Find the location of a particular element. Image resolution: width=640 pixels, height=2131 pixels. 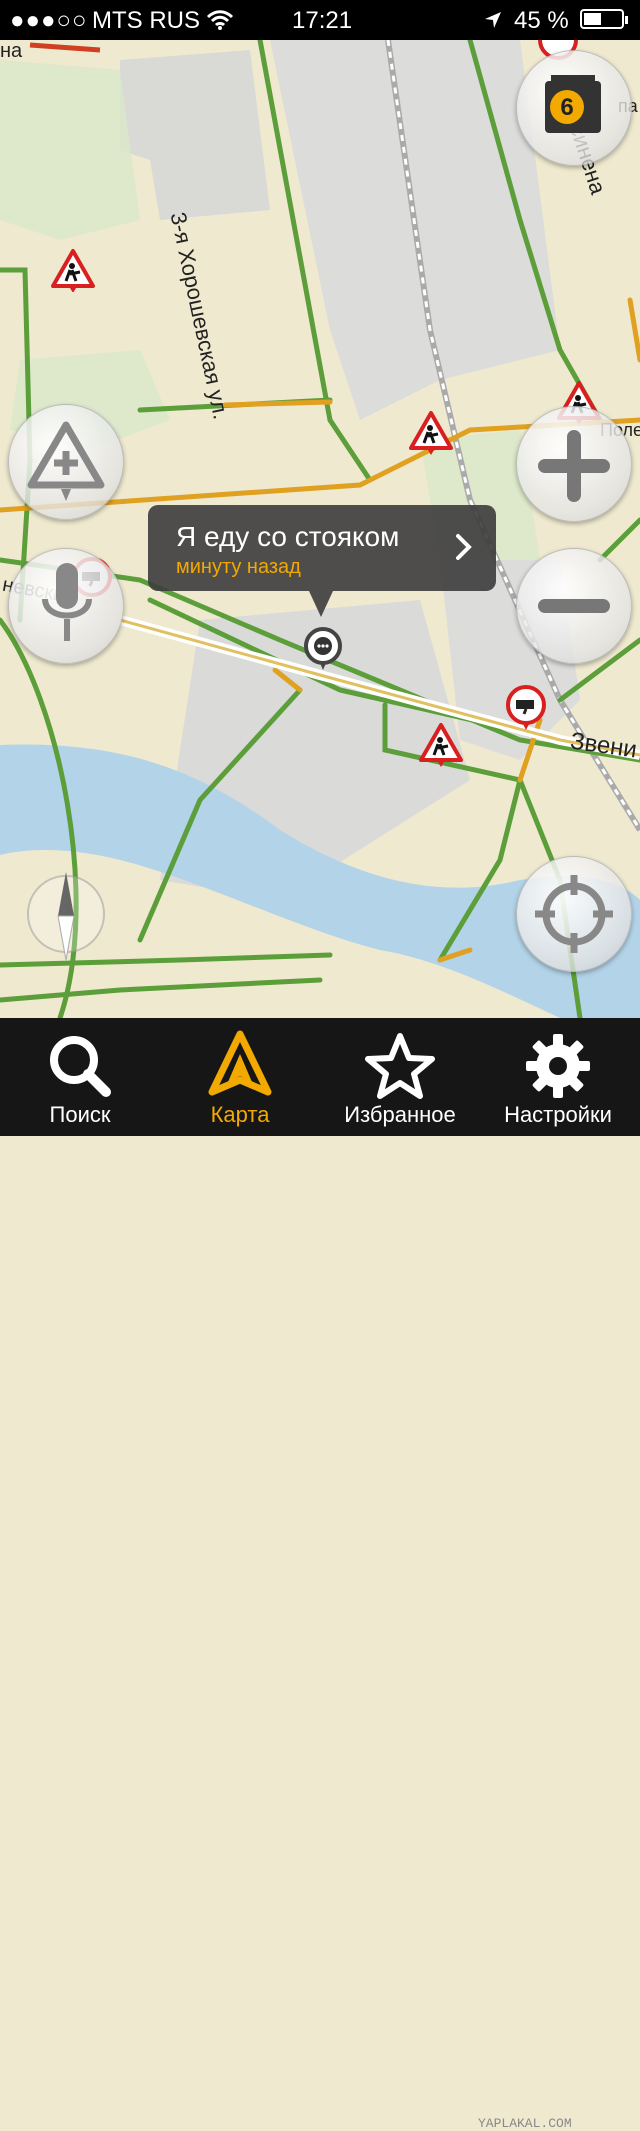

traffic-light-icon: 6 is located at coordinates (573, 104).